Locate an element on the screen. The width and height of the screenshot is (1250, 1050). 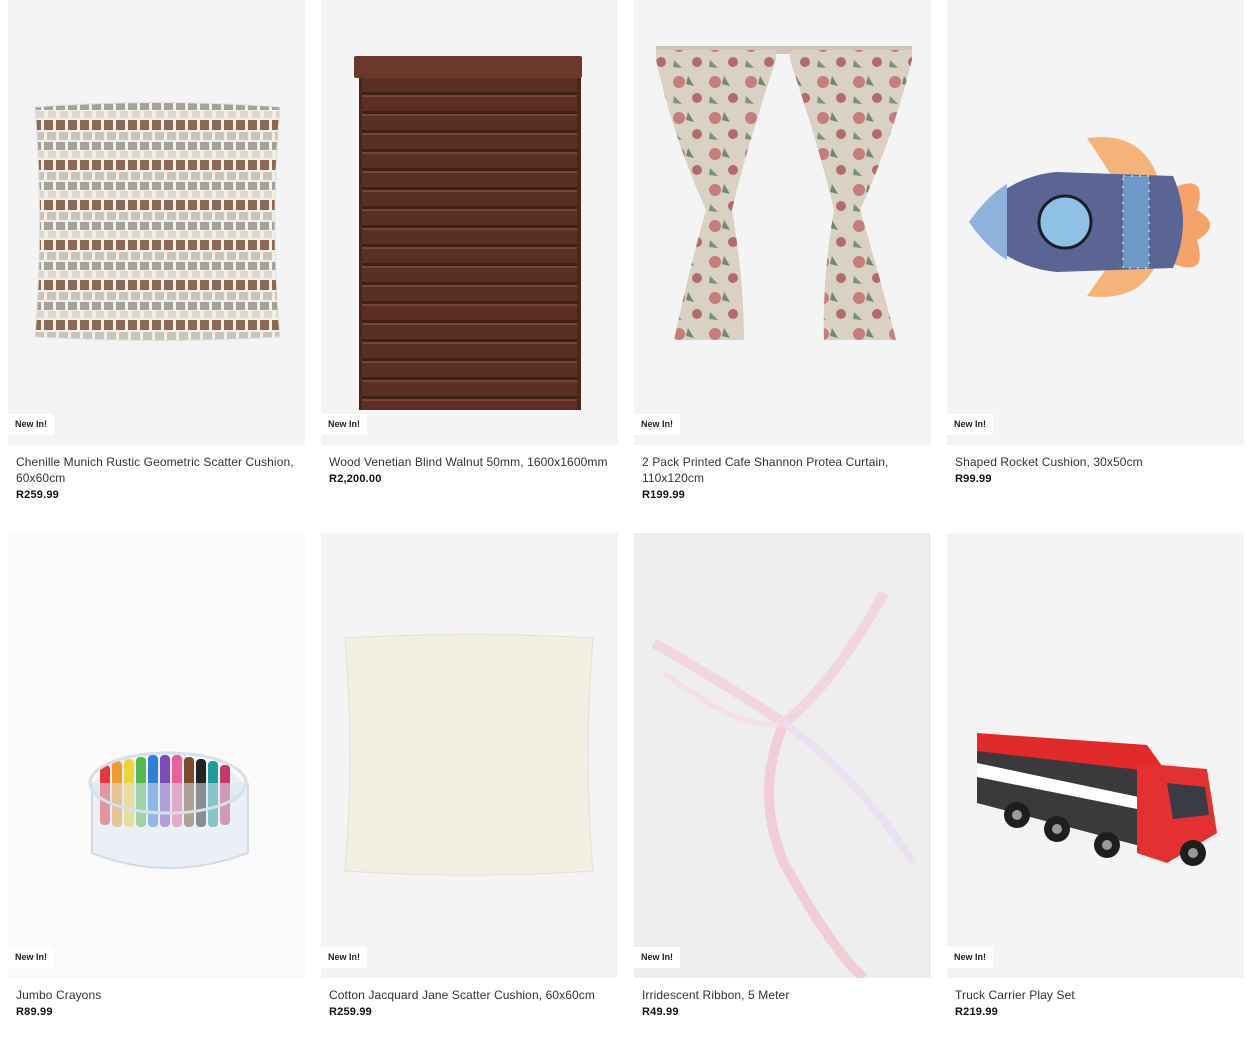
cream-cushion-image is located at coordinates (469, 755).